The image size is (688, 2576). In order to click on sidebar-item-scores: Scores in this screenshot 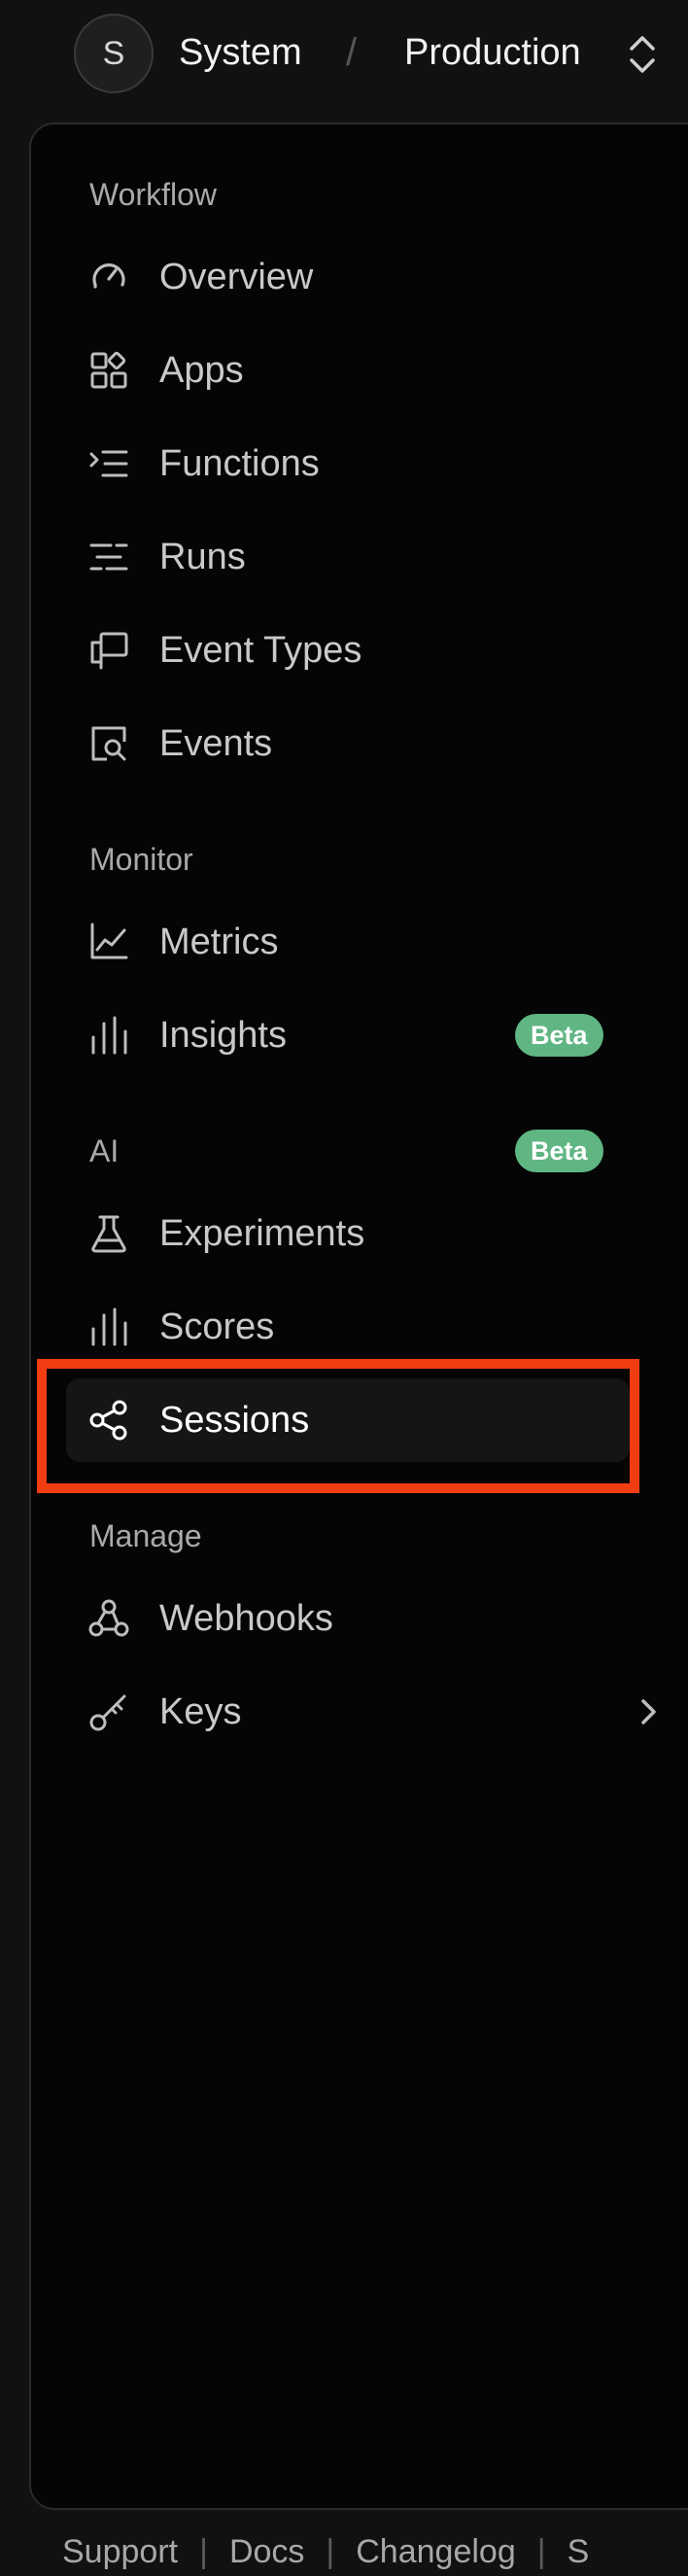, I will do `click(348, 1327)`.